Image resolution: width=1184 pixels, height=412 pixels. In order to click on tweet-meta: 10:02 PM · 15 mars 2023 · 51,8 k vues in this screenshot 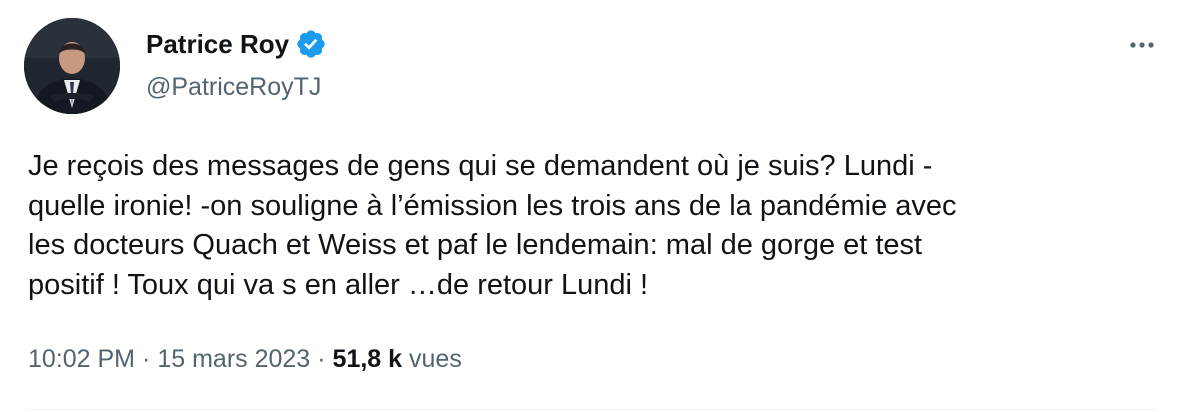, I will do `click(245, 359)`.